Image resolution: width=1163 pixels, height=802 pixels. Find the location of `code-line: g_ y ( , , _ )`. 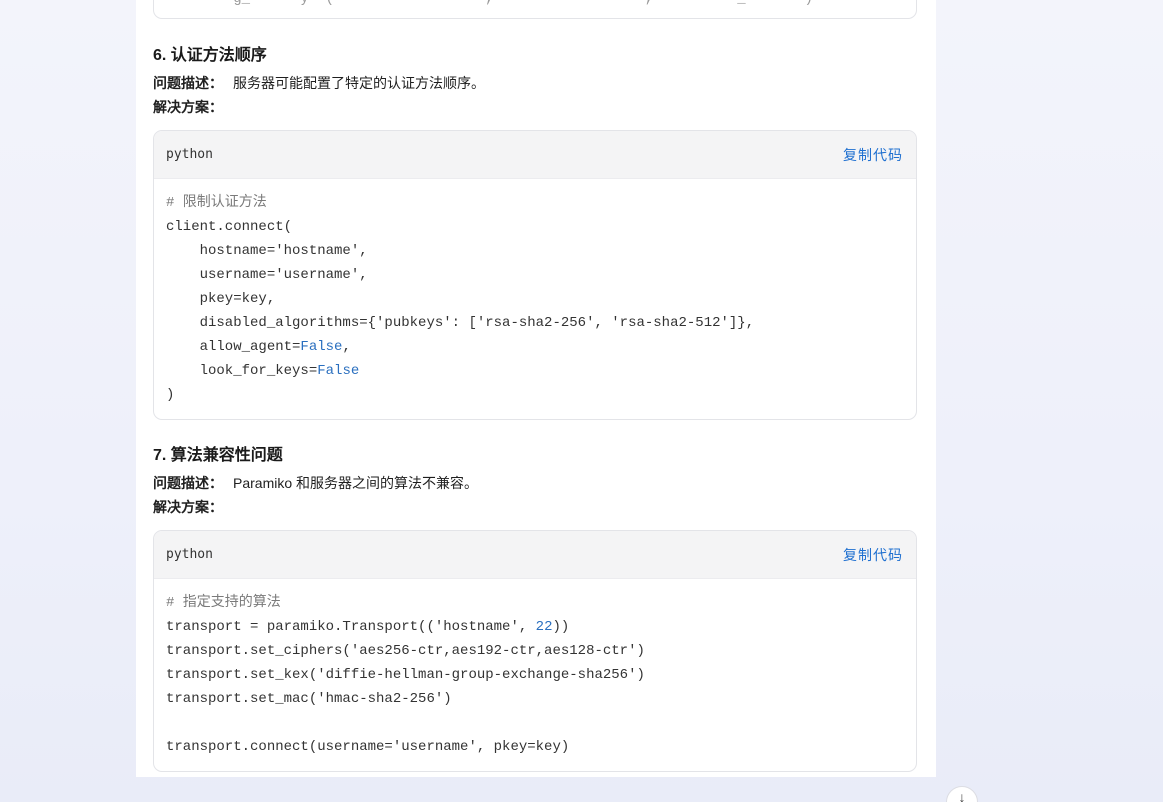

code-line: g_ y ( , , _ ) is located at coordinates (535, 9).